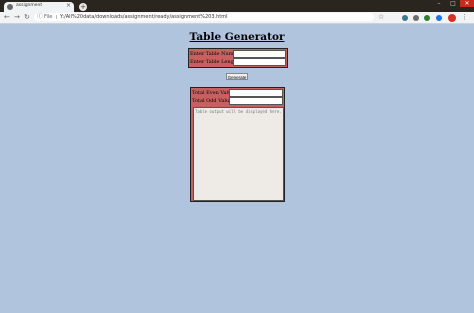 The image size is (474, 313). Describe the element at coordinates (27, 17) in the screenshot. I see `reload-icon: ↻` at that location.